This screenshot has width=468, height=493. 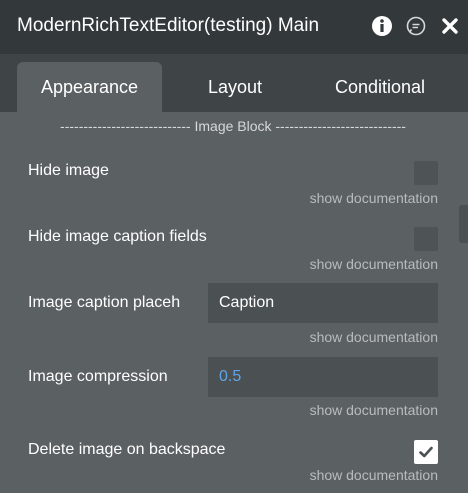 I want to click on compression-doc-link: show documentation, so click(x=374, y=410).